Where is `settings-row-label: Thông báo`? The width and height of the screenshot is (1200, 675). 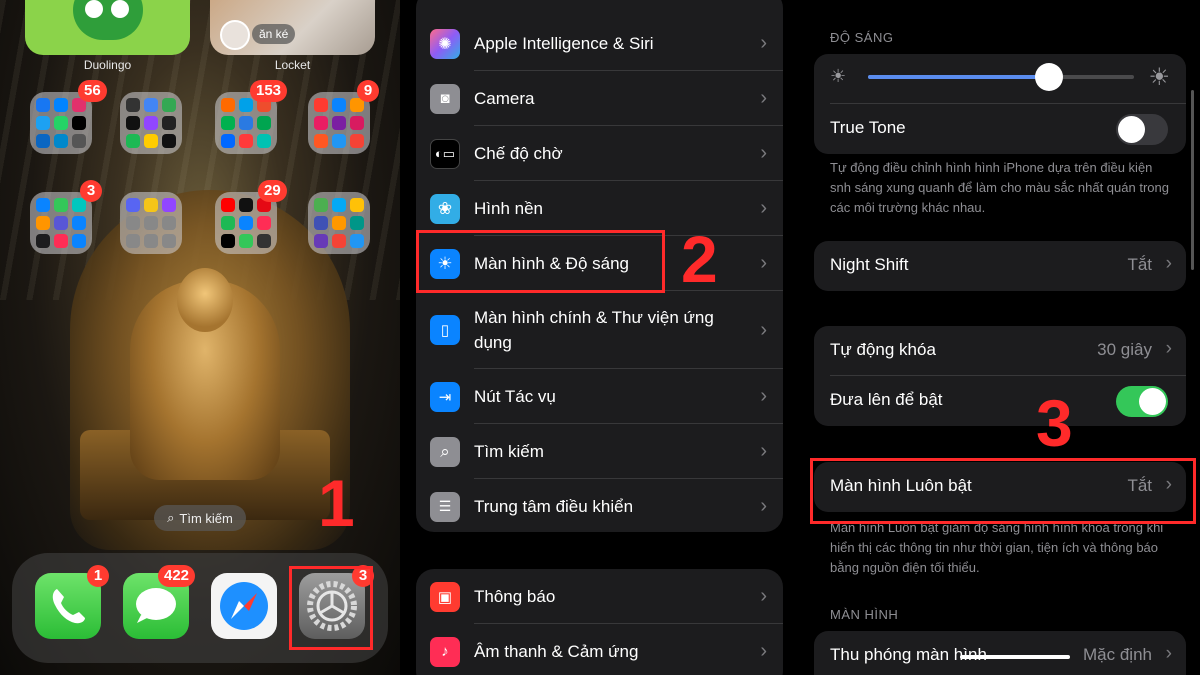
settings-row-label: Thông báo is located at coordinates (515, 596).